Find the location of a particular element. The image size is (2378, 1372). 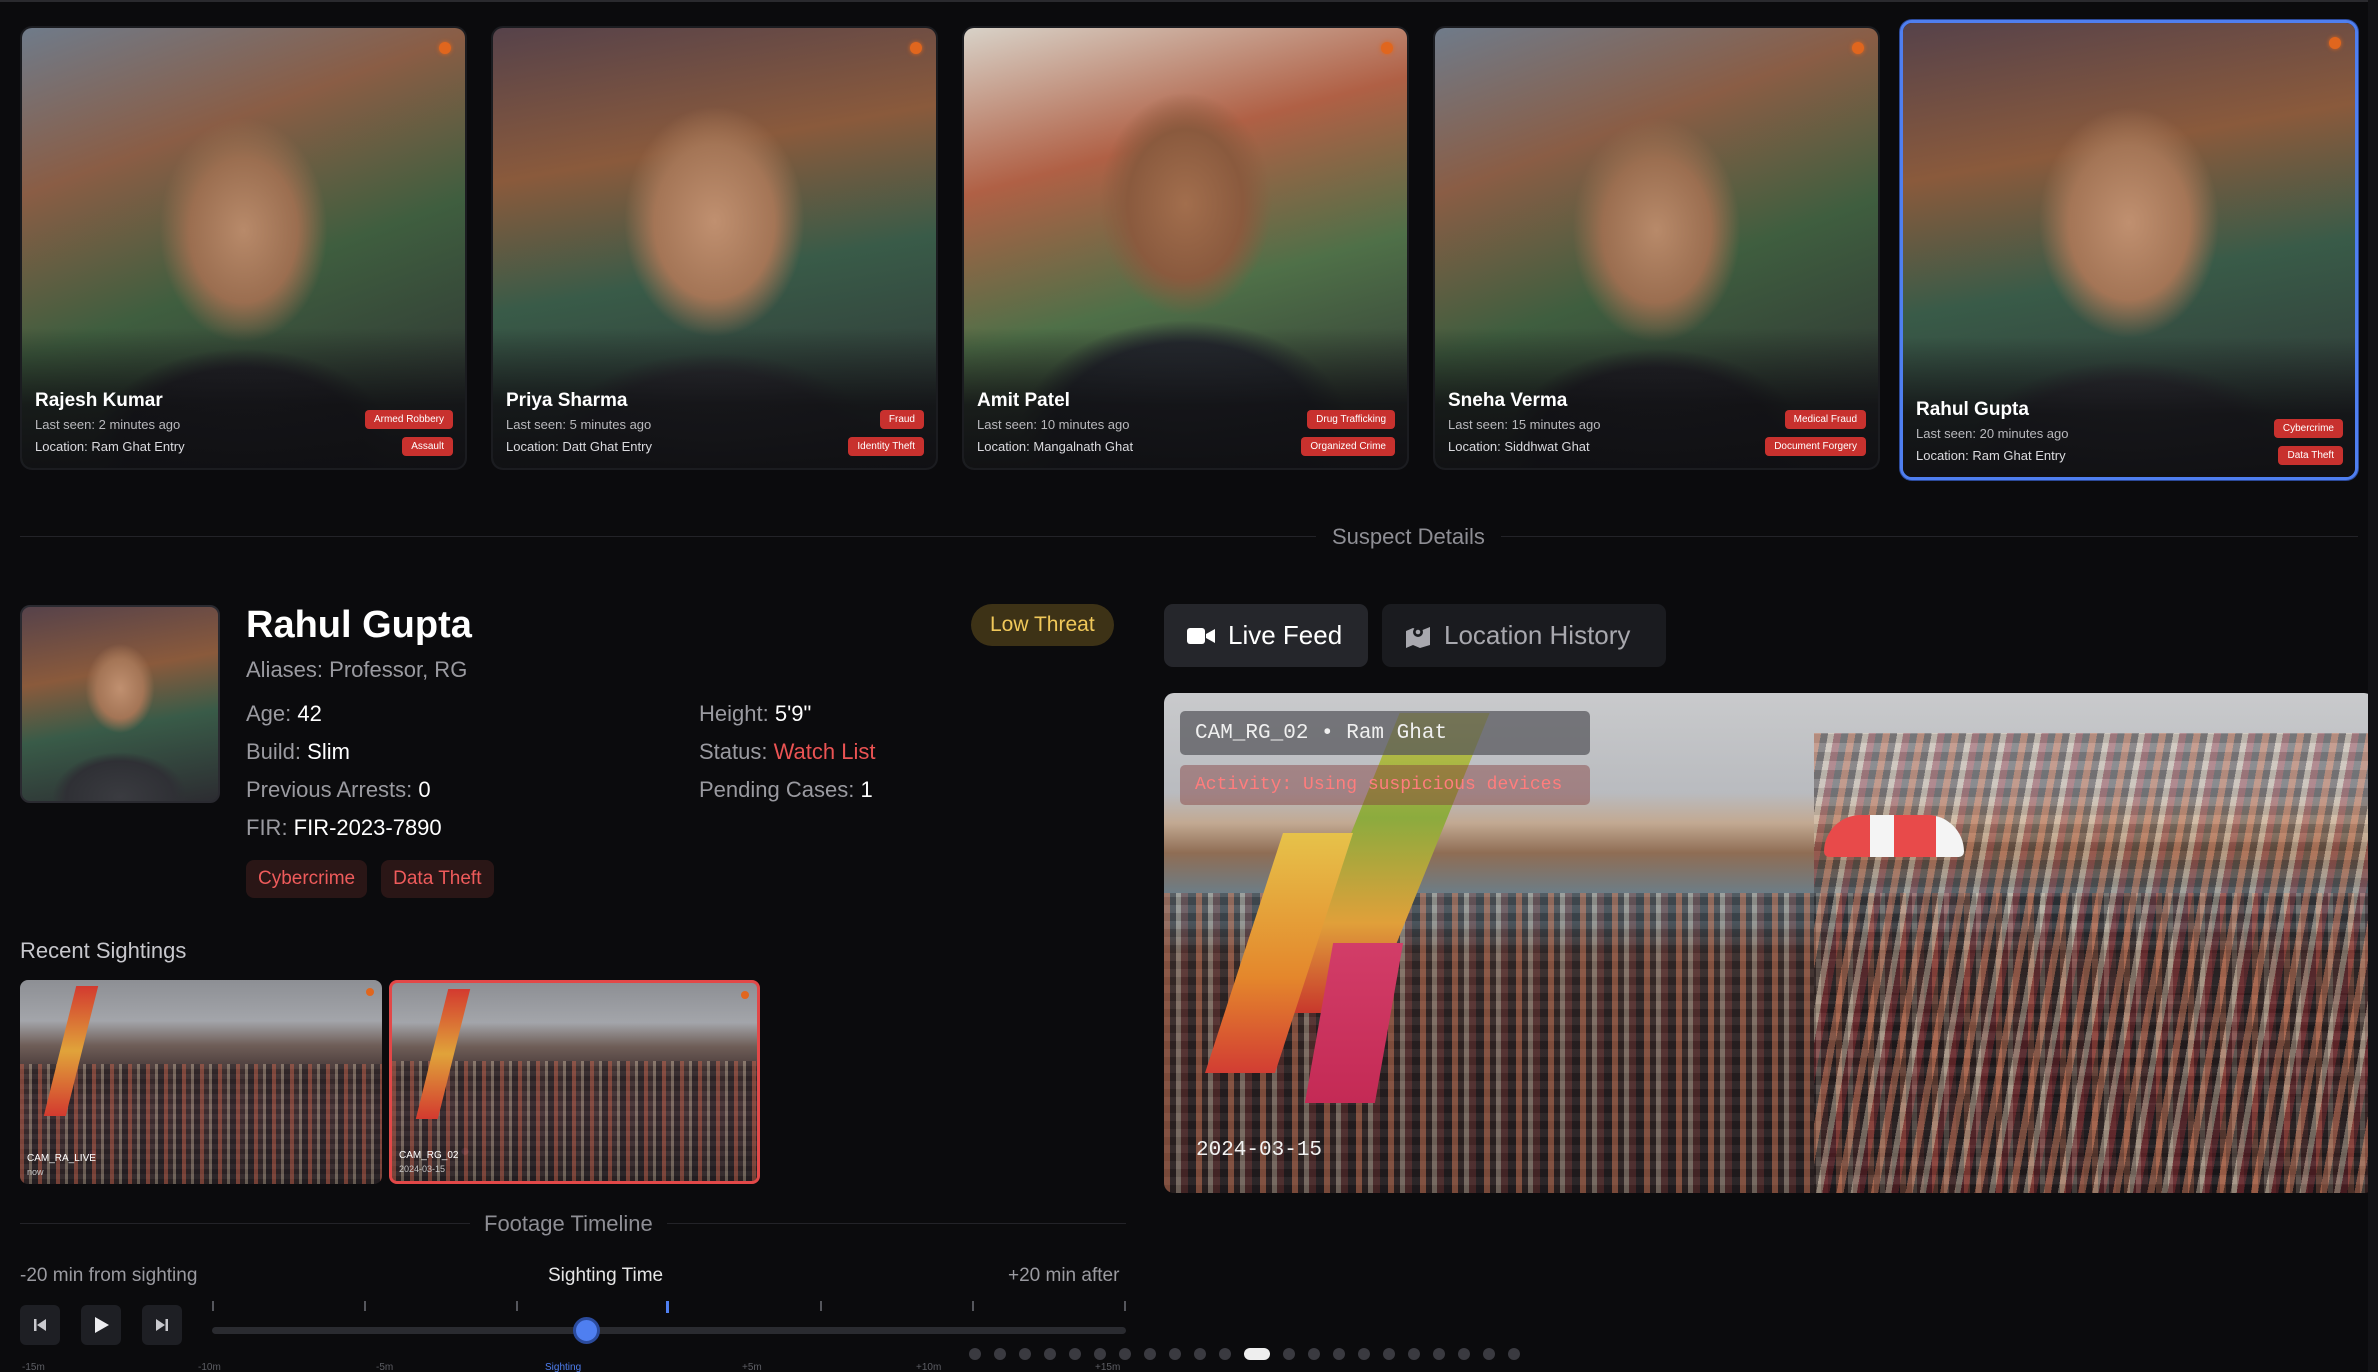

crime-tag: Document Forgery is located at coordinates (1815, 446).